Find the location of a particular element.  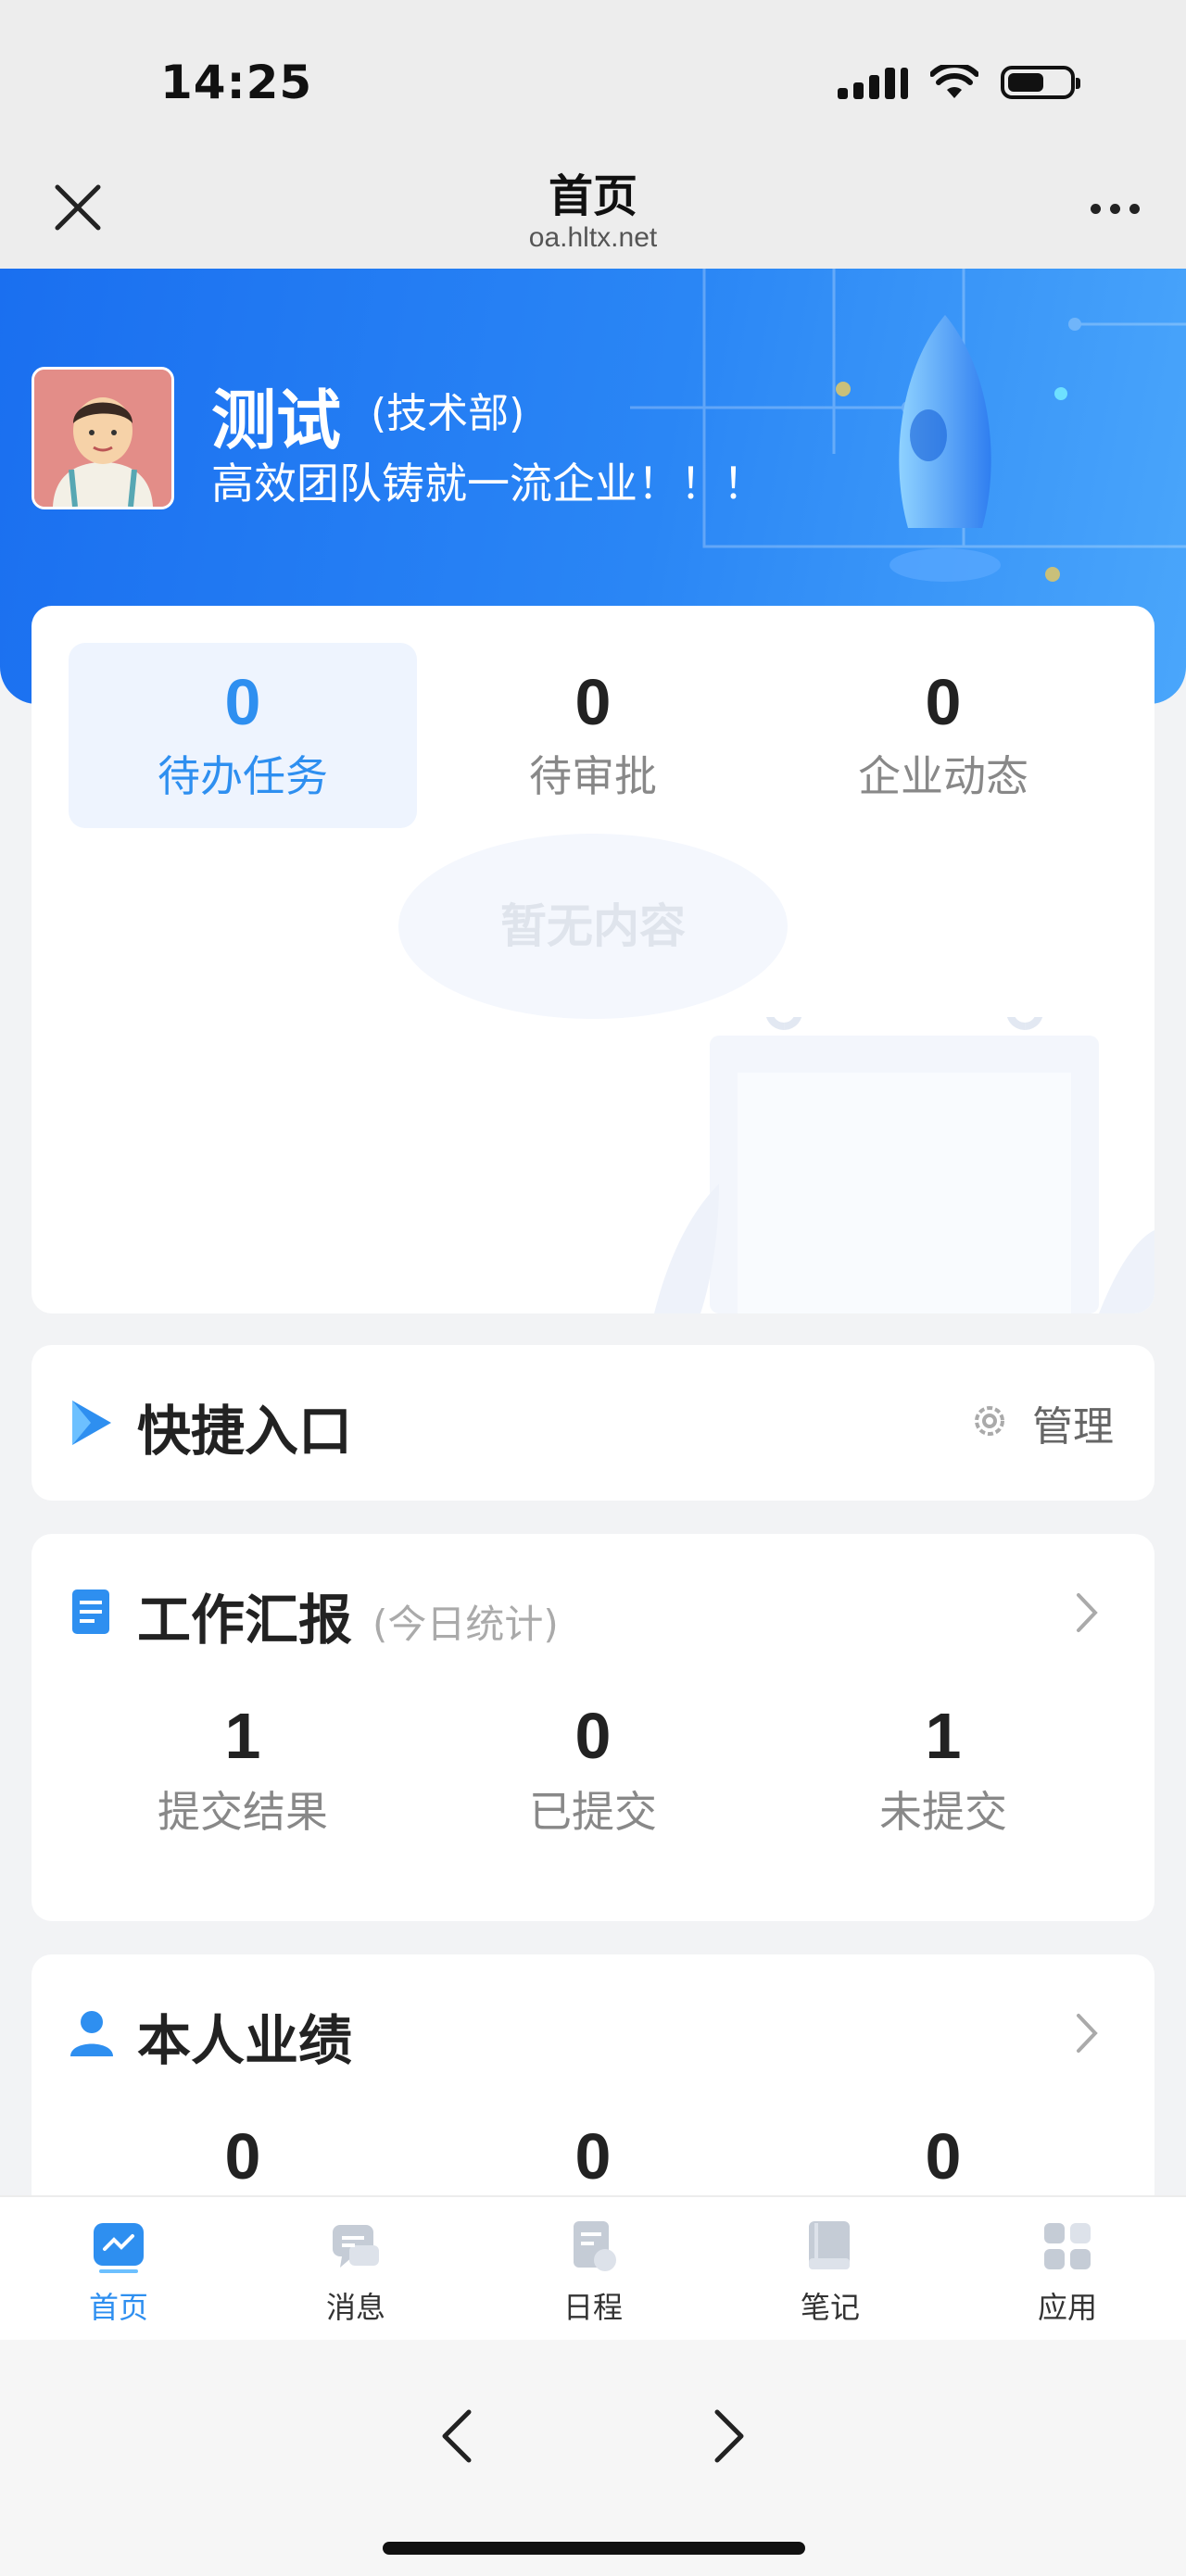

pending-tasks-label: 待办任务 is located at coordinates (243, 776).